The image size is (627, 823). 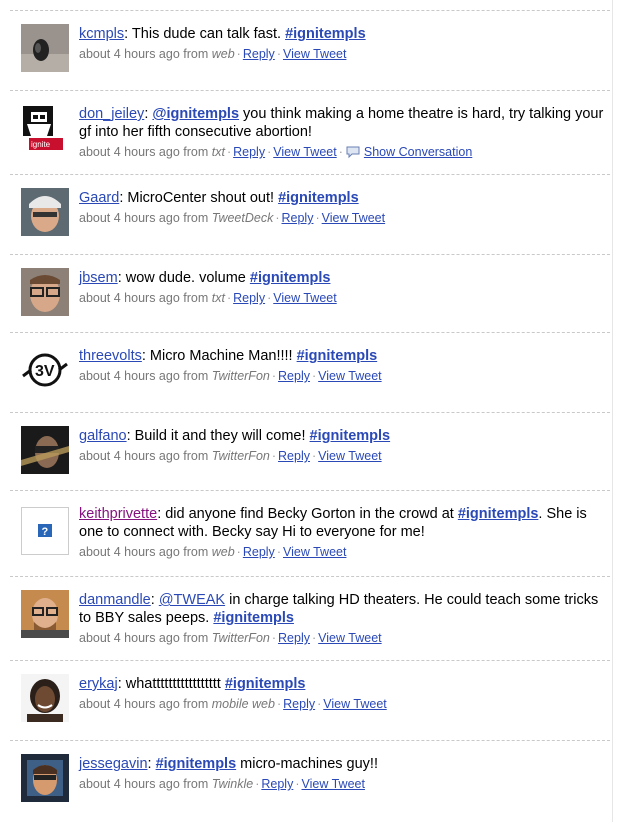 What do you see at coordinates (98, 684) in the screenshot?
I see `username-link: erykaj` at bounding box center [98, 684].